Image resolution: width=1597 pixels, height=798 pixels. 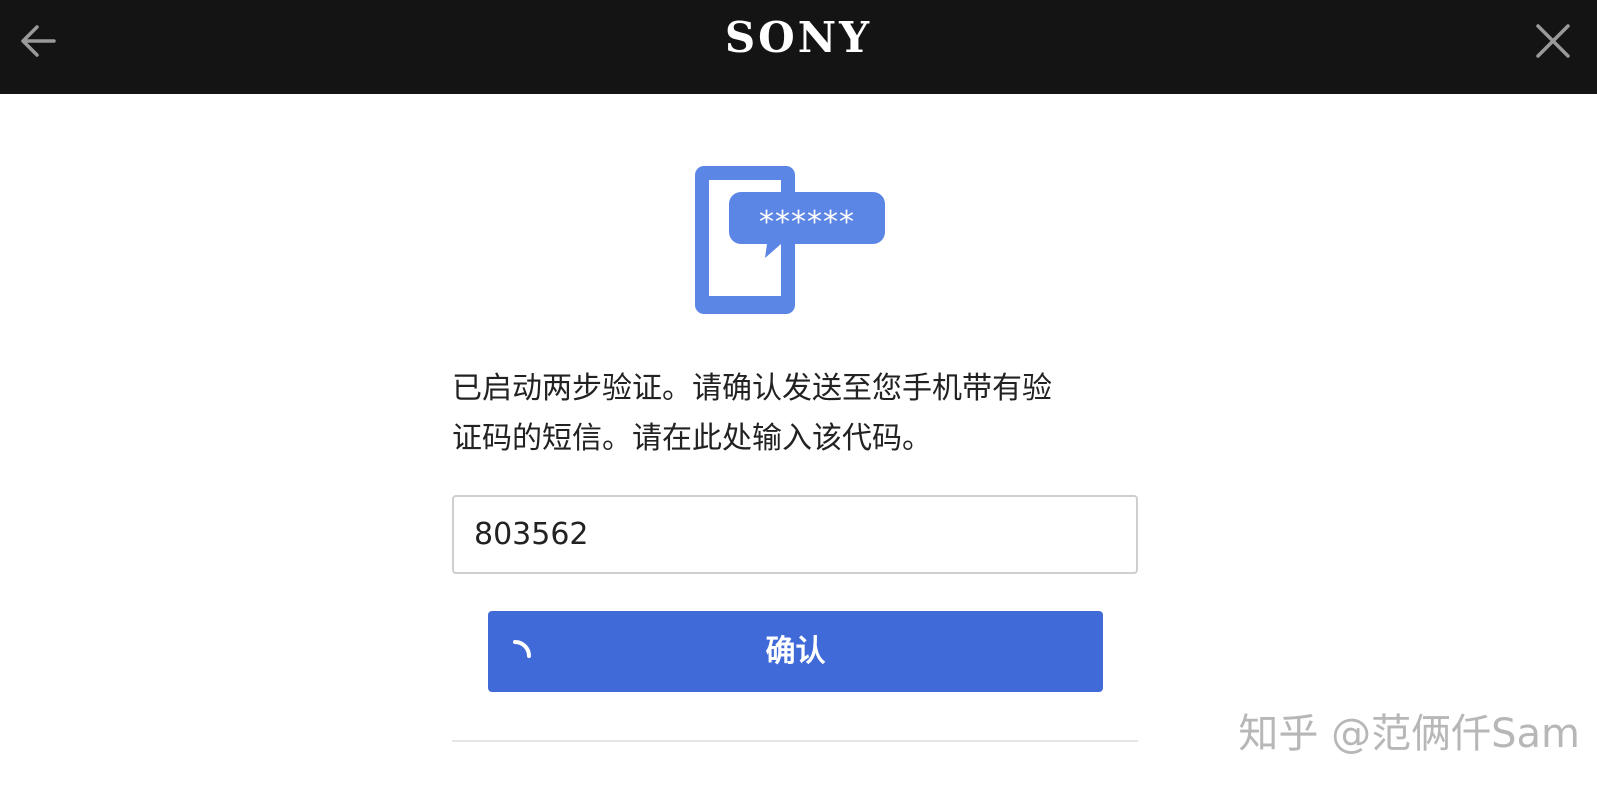 I want to click on divider, so click(x=795, y=741).